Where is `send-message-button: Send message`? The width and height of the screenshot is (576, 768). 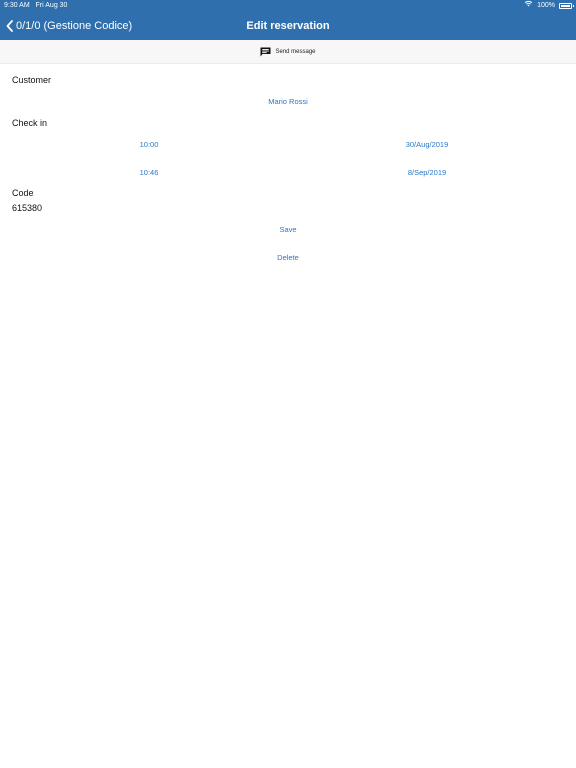 send-message-button: Send message is located at coordinates (288, 52).